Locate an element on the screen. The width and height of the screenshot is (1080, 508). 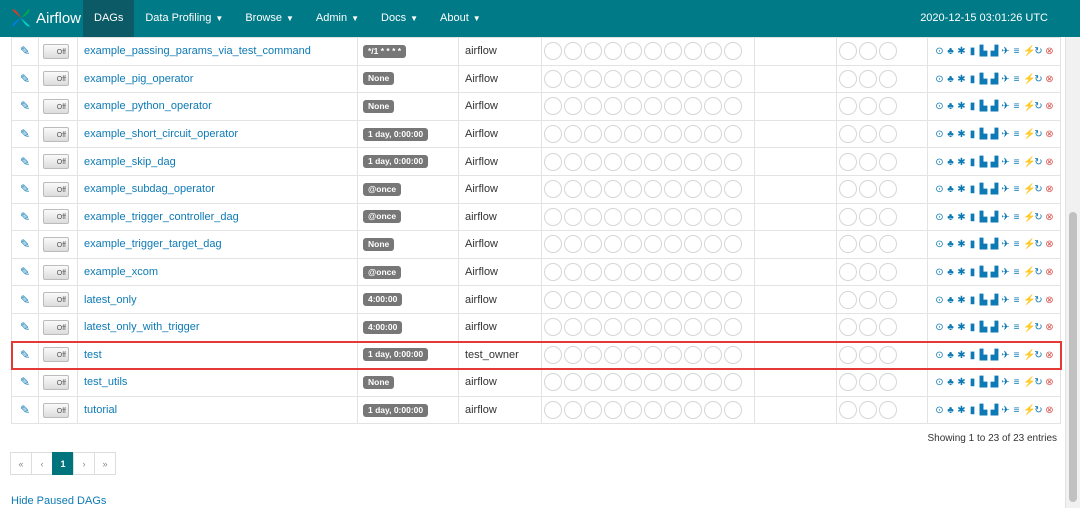
nav-data-profiling: Data Profiling ▼ is located at coordinates (184, 18).